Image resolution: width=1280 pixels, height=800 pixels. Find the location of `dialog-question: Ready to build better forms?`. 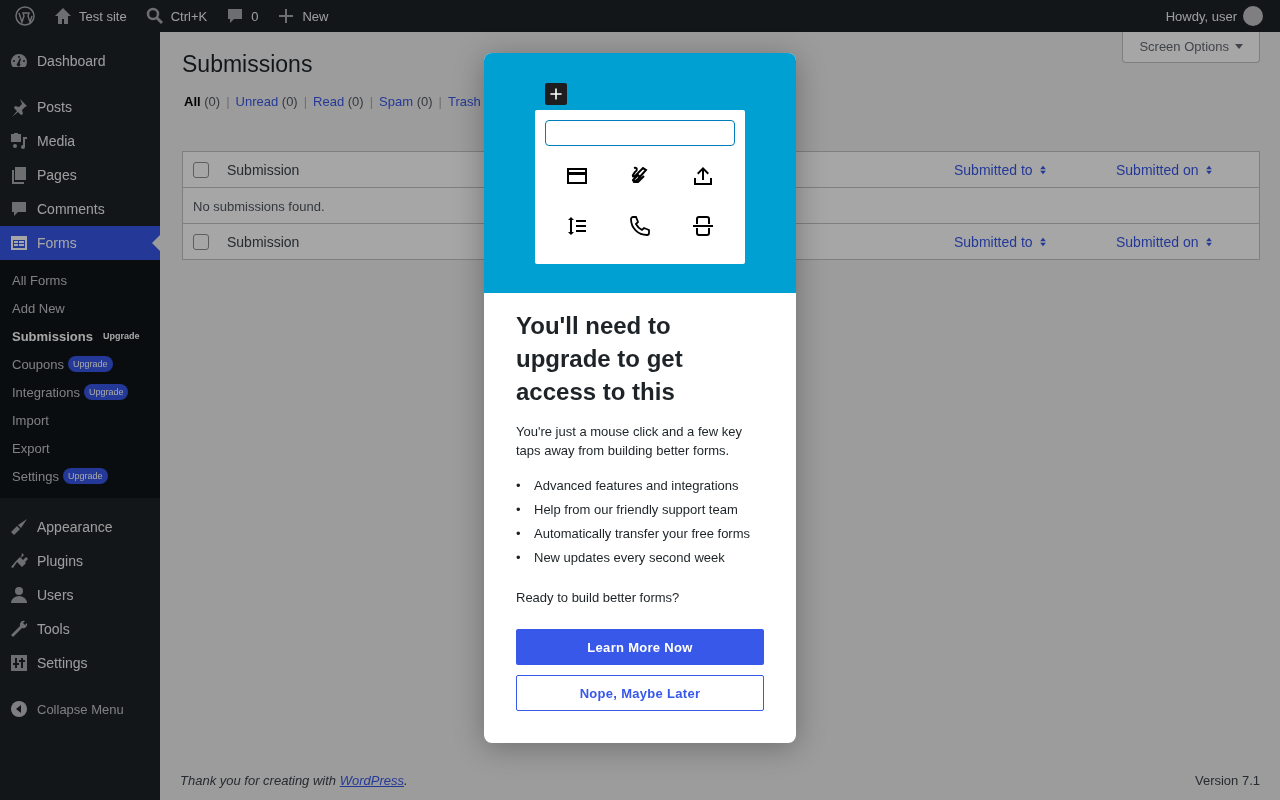

dialog-question: Ready to build better forms? is located at coordinates (598, 598).